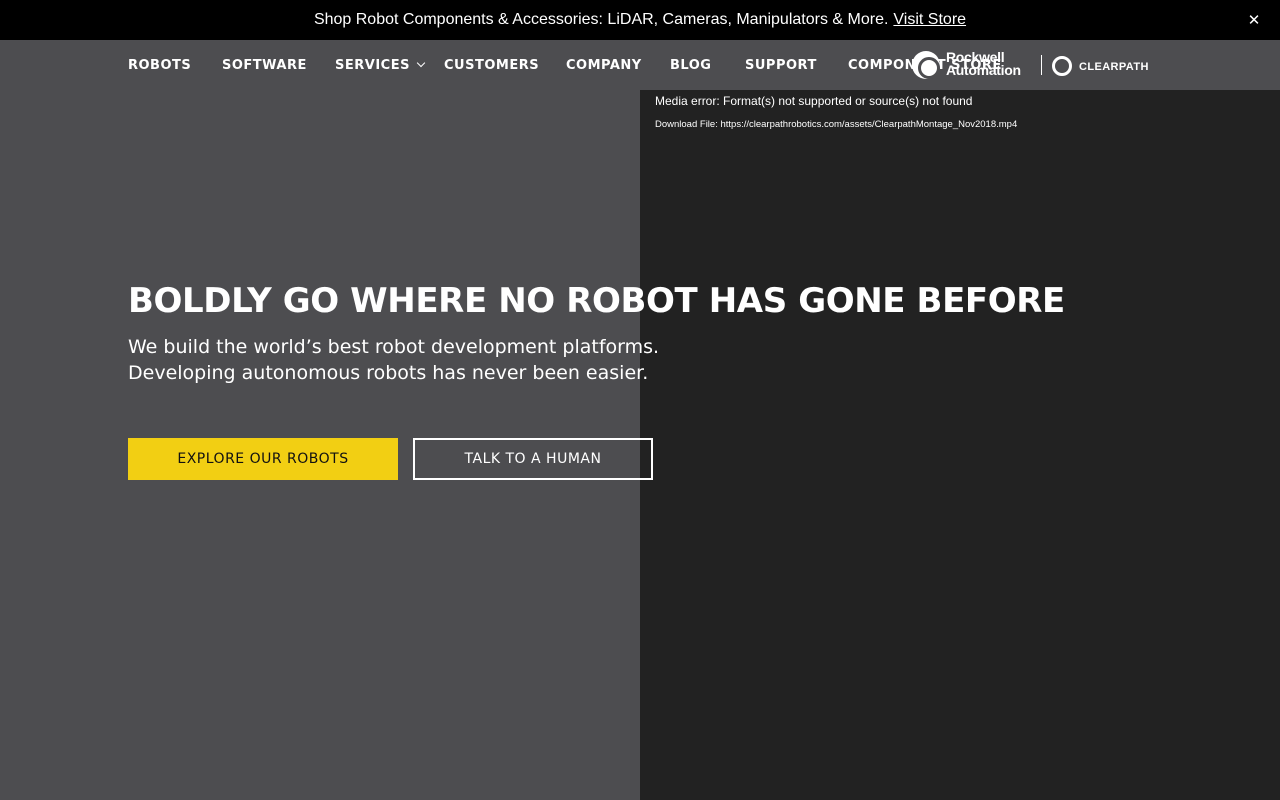 The width and height of the screenshot is (1280, 800). Describe the element at coordinates (1114, 67) in the screenshot. I see `clearpath-wordmark: CLEARPATH` at that location.